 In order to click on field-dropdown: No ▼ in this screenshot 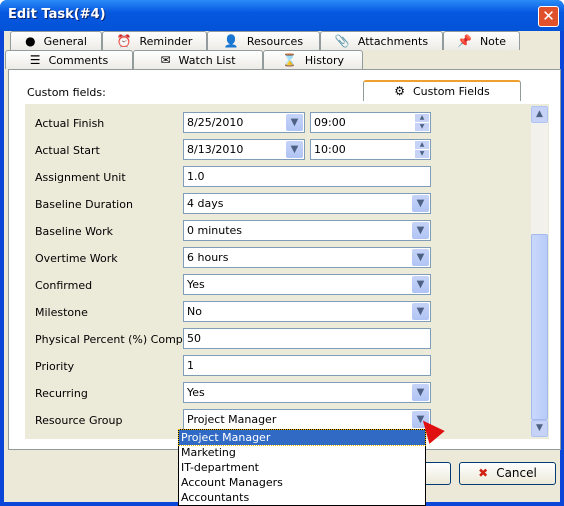, I will do `click(307, 311)`.